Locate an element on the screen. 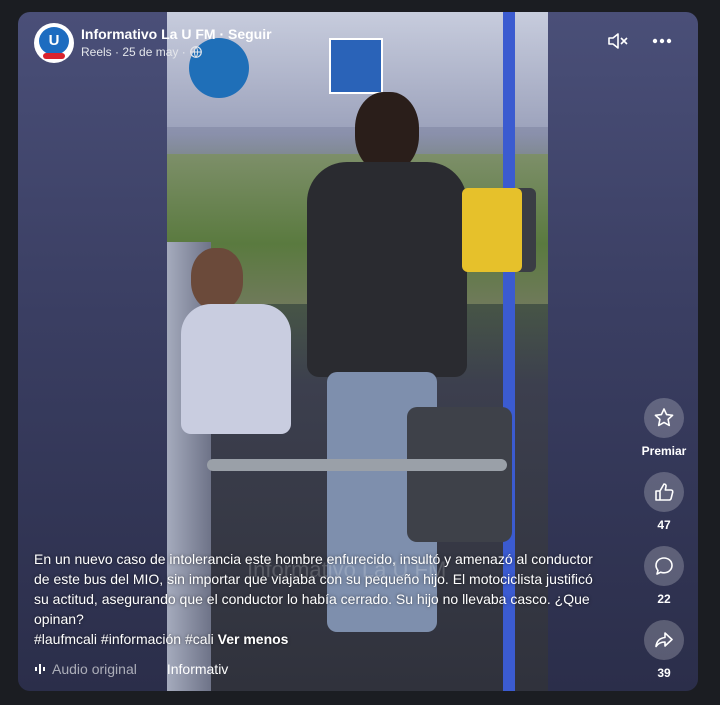 Image resolution: width=720 pixels, height=705 pixels. share-button: 39 is located at coordinates (664, 650).